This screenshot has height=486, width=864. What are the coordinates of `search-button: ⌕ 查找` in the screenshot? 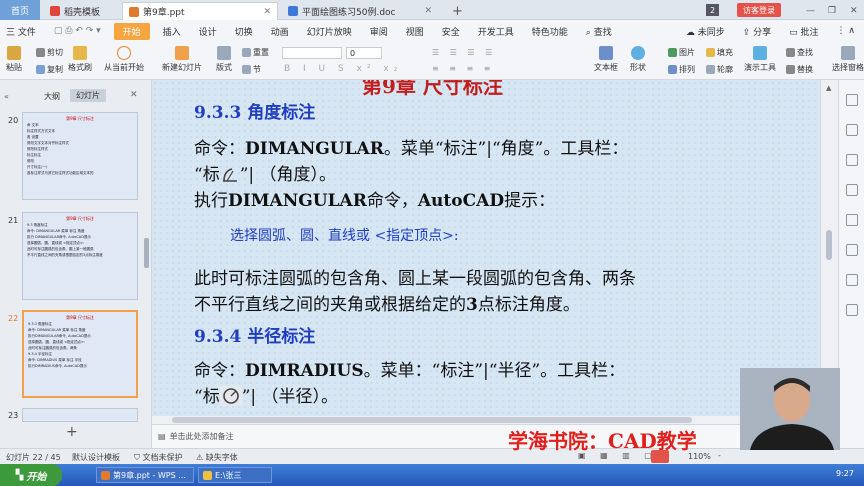 It's located at (599, 31).